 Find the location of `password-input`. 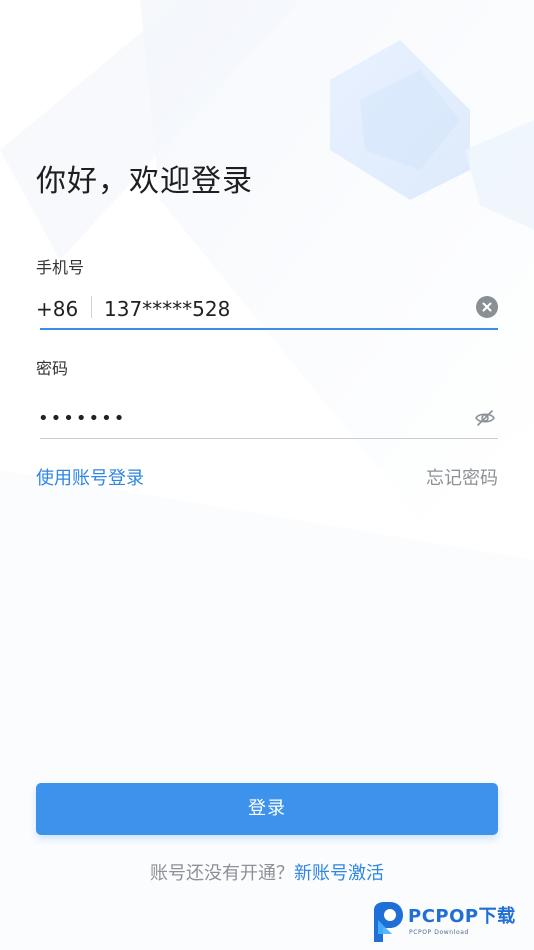

password-input is located at coordinates (243, 418).